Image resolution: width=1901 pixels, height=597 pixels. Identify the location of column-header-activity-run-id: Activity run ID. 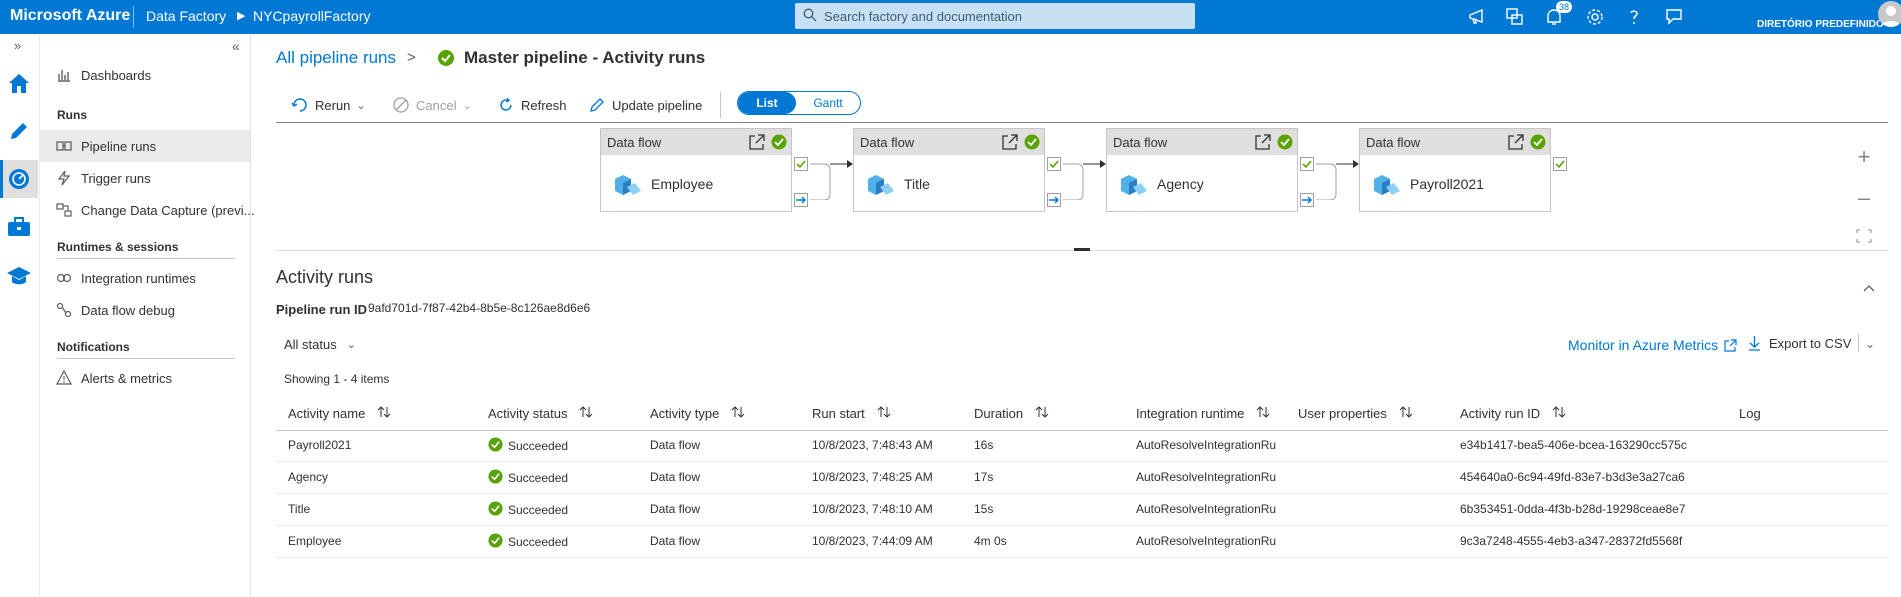
(1513, 413).